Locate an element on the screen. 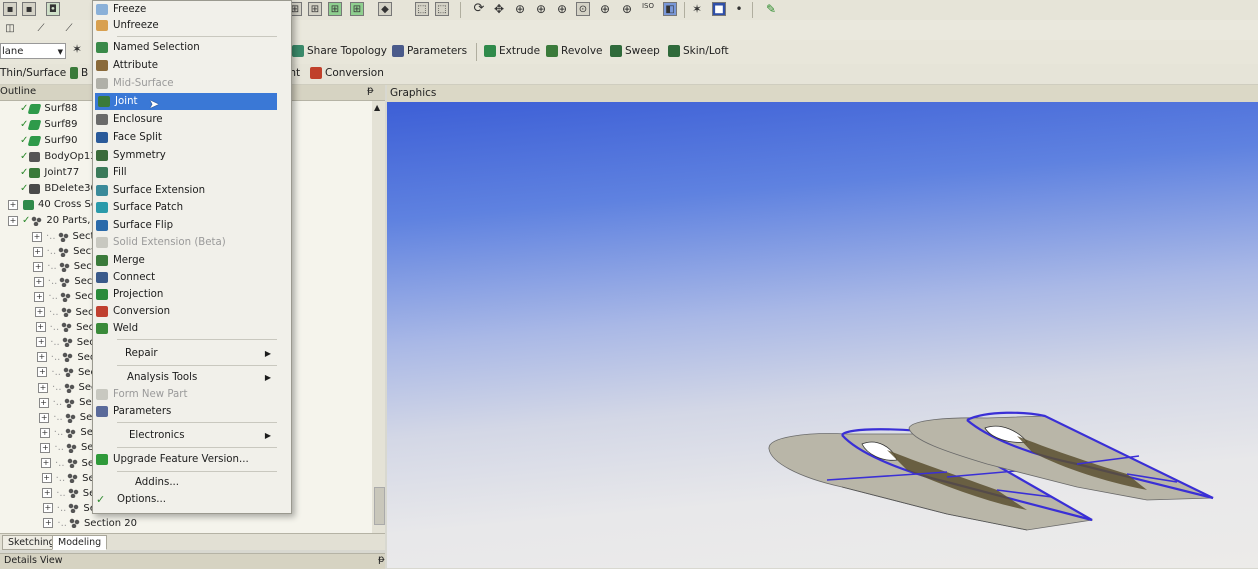 The width and height of the screenshot is (1258, 569). outline-item: ✓ BDelete30 is located at coordinates (58, 188).